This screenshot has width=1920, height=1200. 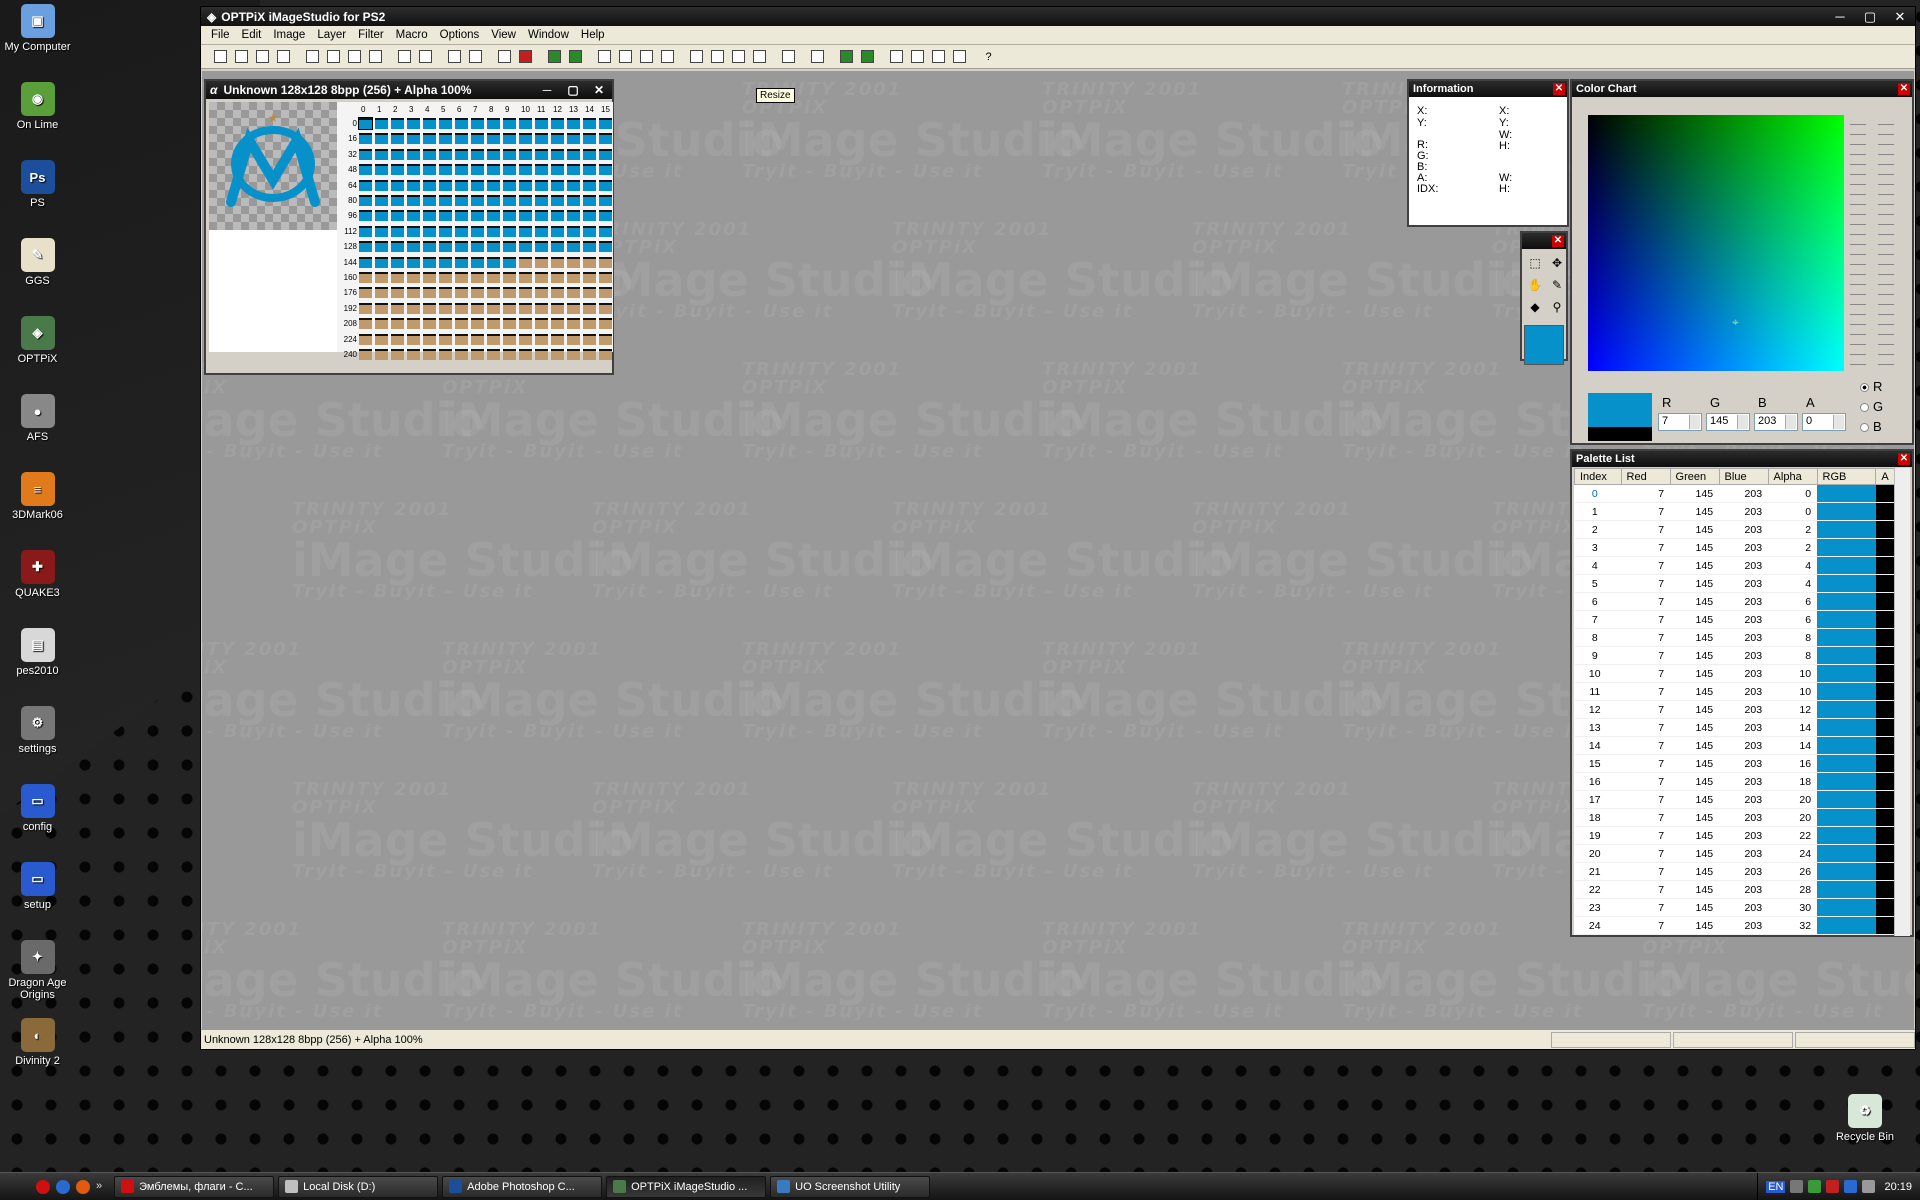 I want to click on table-row: 0 7 145 203 0, so click(x=1735, y=493).